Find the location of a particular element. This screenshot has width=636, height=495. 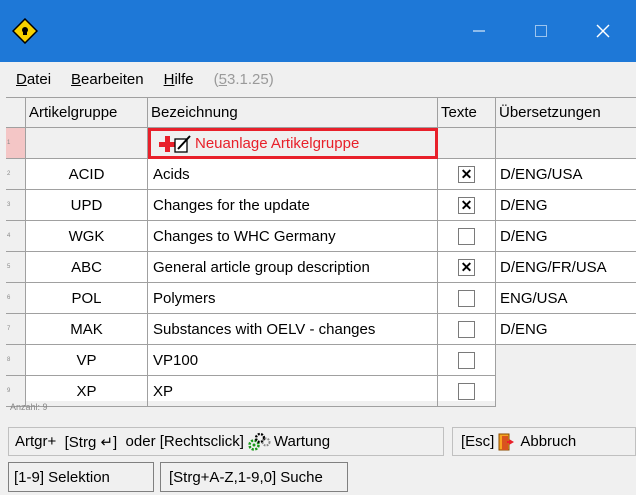

maintenance-gear-icon is located at coordinates (259, 442).